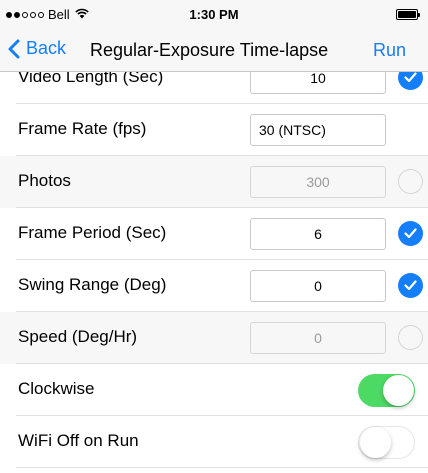  Describe the element at coordinates (214, 390) in the screenshot. I see `setting-row-clockwise: Clockwise` at that location.